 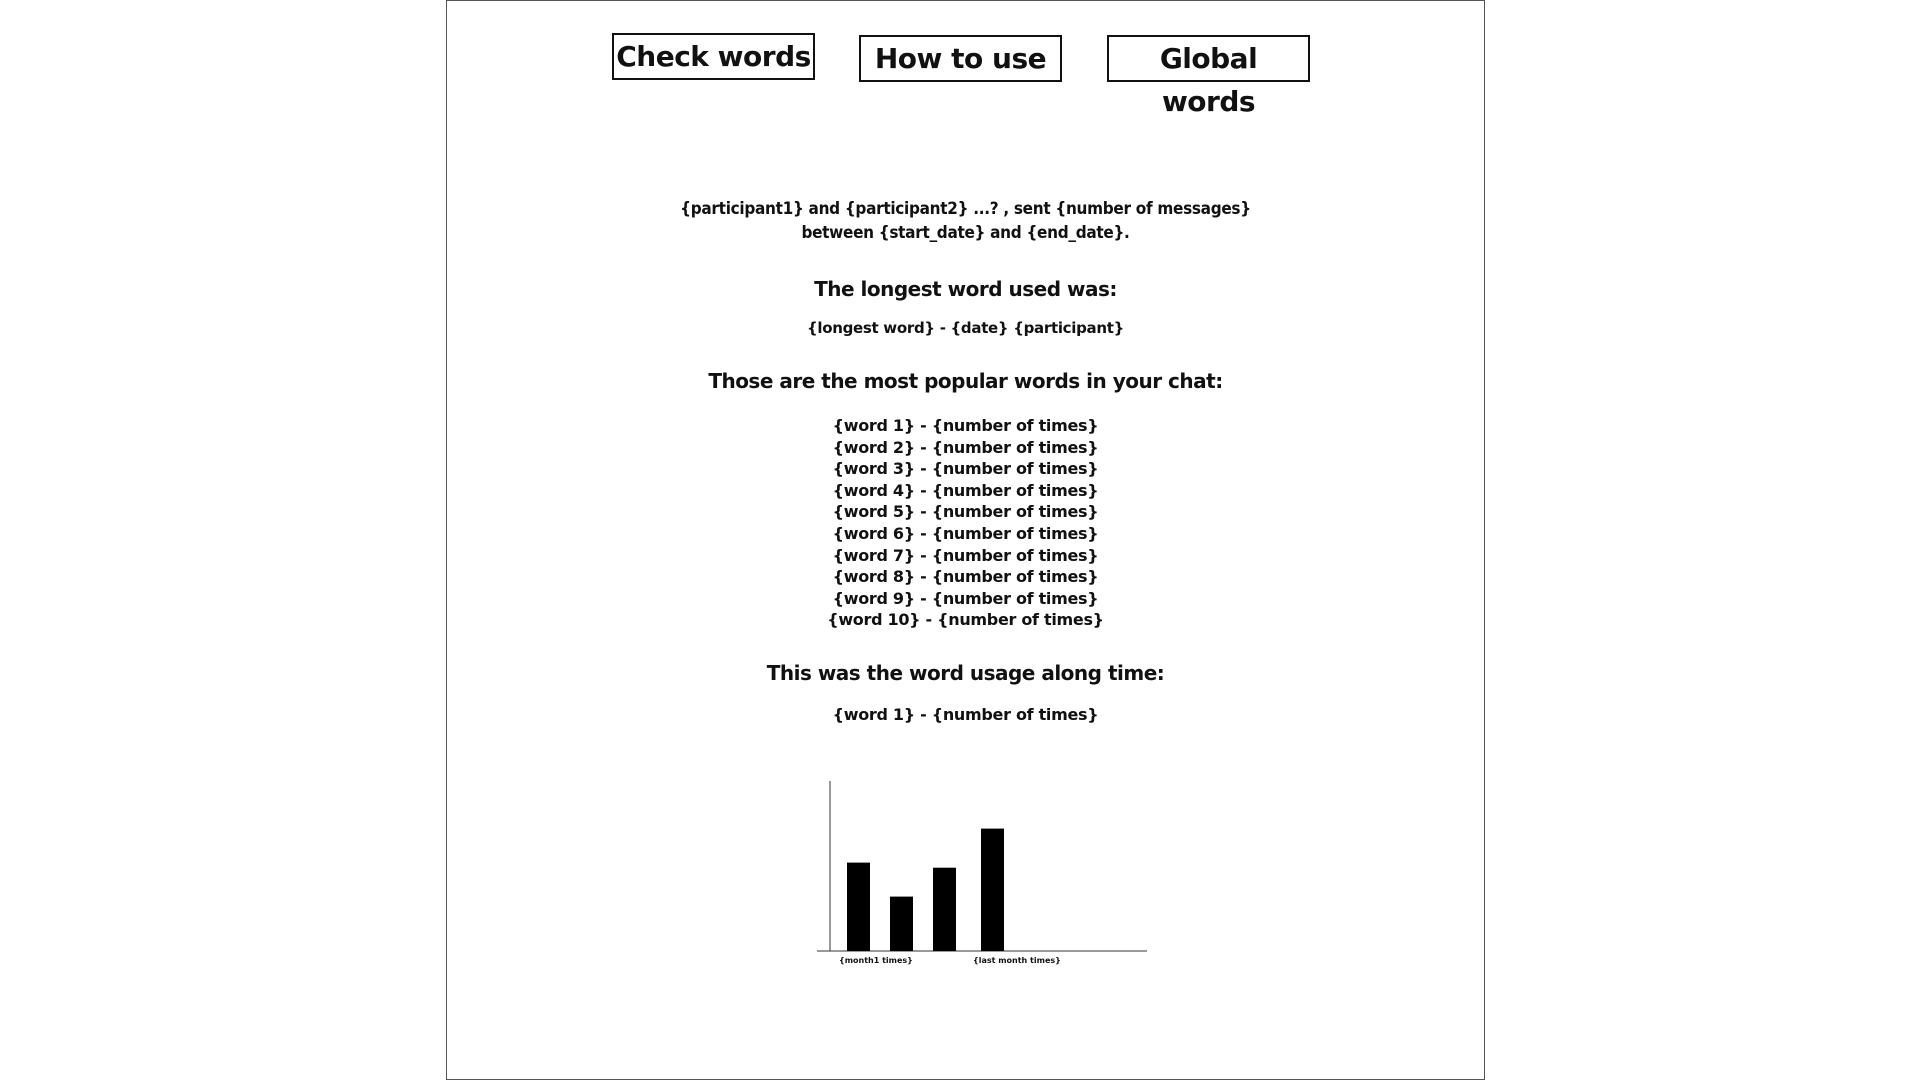 I want to click on list-item: {word 4} - {number of times}, so click(x=965, y=490).